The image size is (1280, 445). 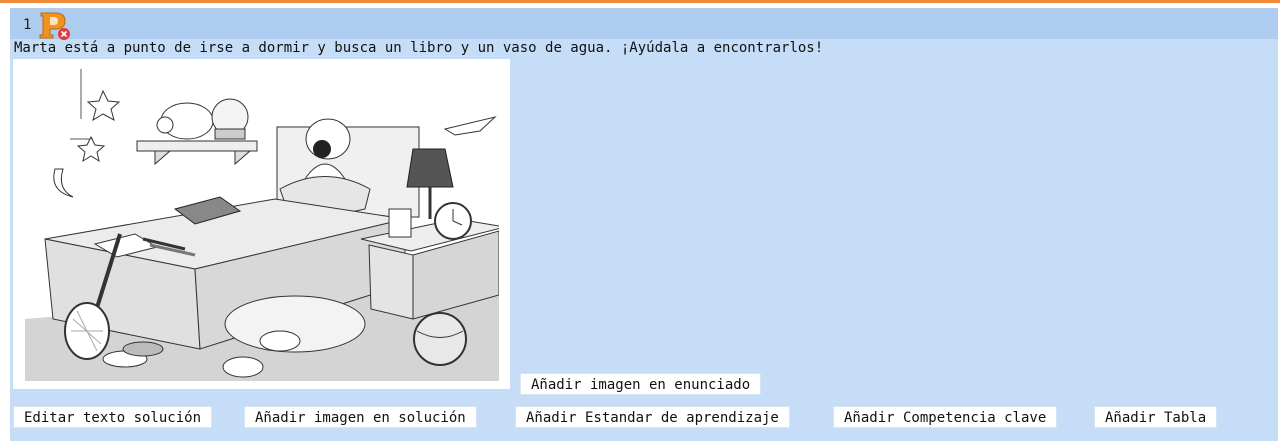 What do you see at coordinates (641, 384) in the screenshot?
I see `add-statement-image-button: Añadir imagen en enunciado` at bounding box center [641, 384].